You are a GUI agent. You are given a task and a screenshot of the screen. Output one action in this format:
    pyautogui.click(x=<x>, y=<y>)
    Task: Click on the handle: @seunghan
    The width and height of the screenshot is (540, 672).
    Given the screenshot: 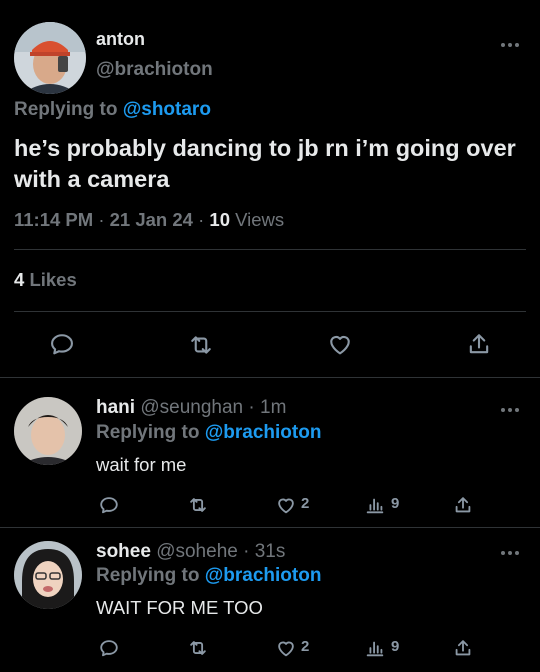 What is the action you would take?
    pyautogui.click(x=191, y=407)
    